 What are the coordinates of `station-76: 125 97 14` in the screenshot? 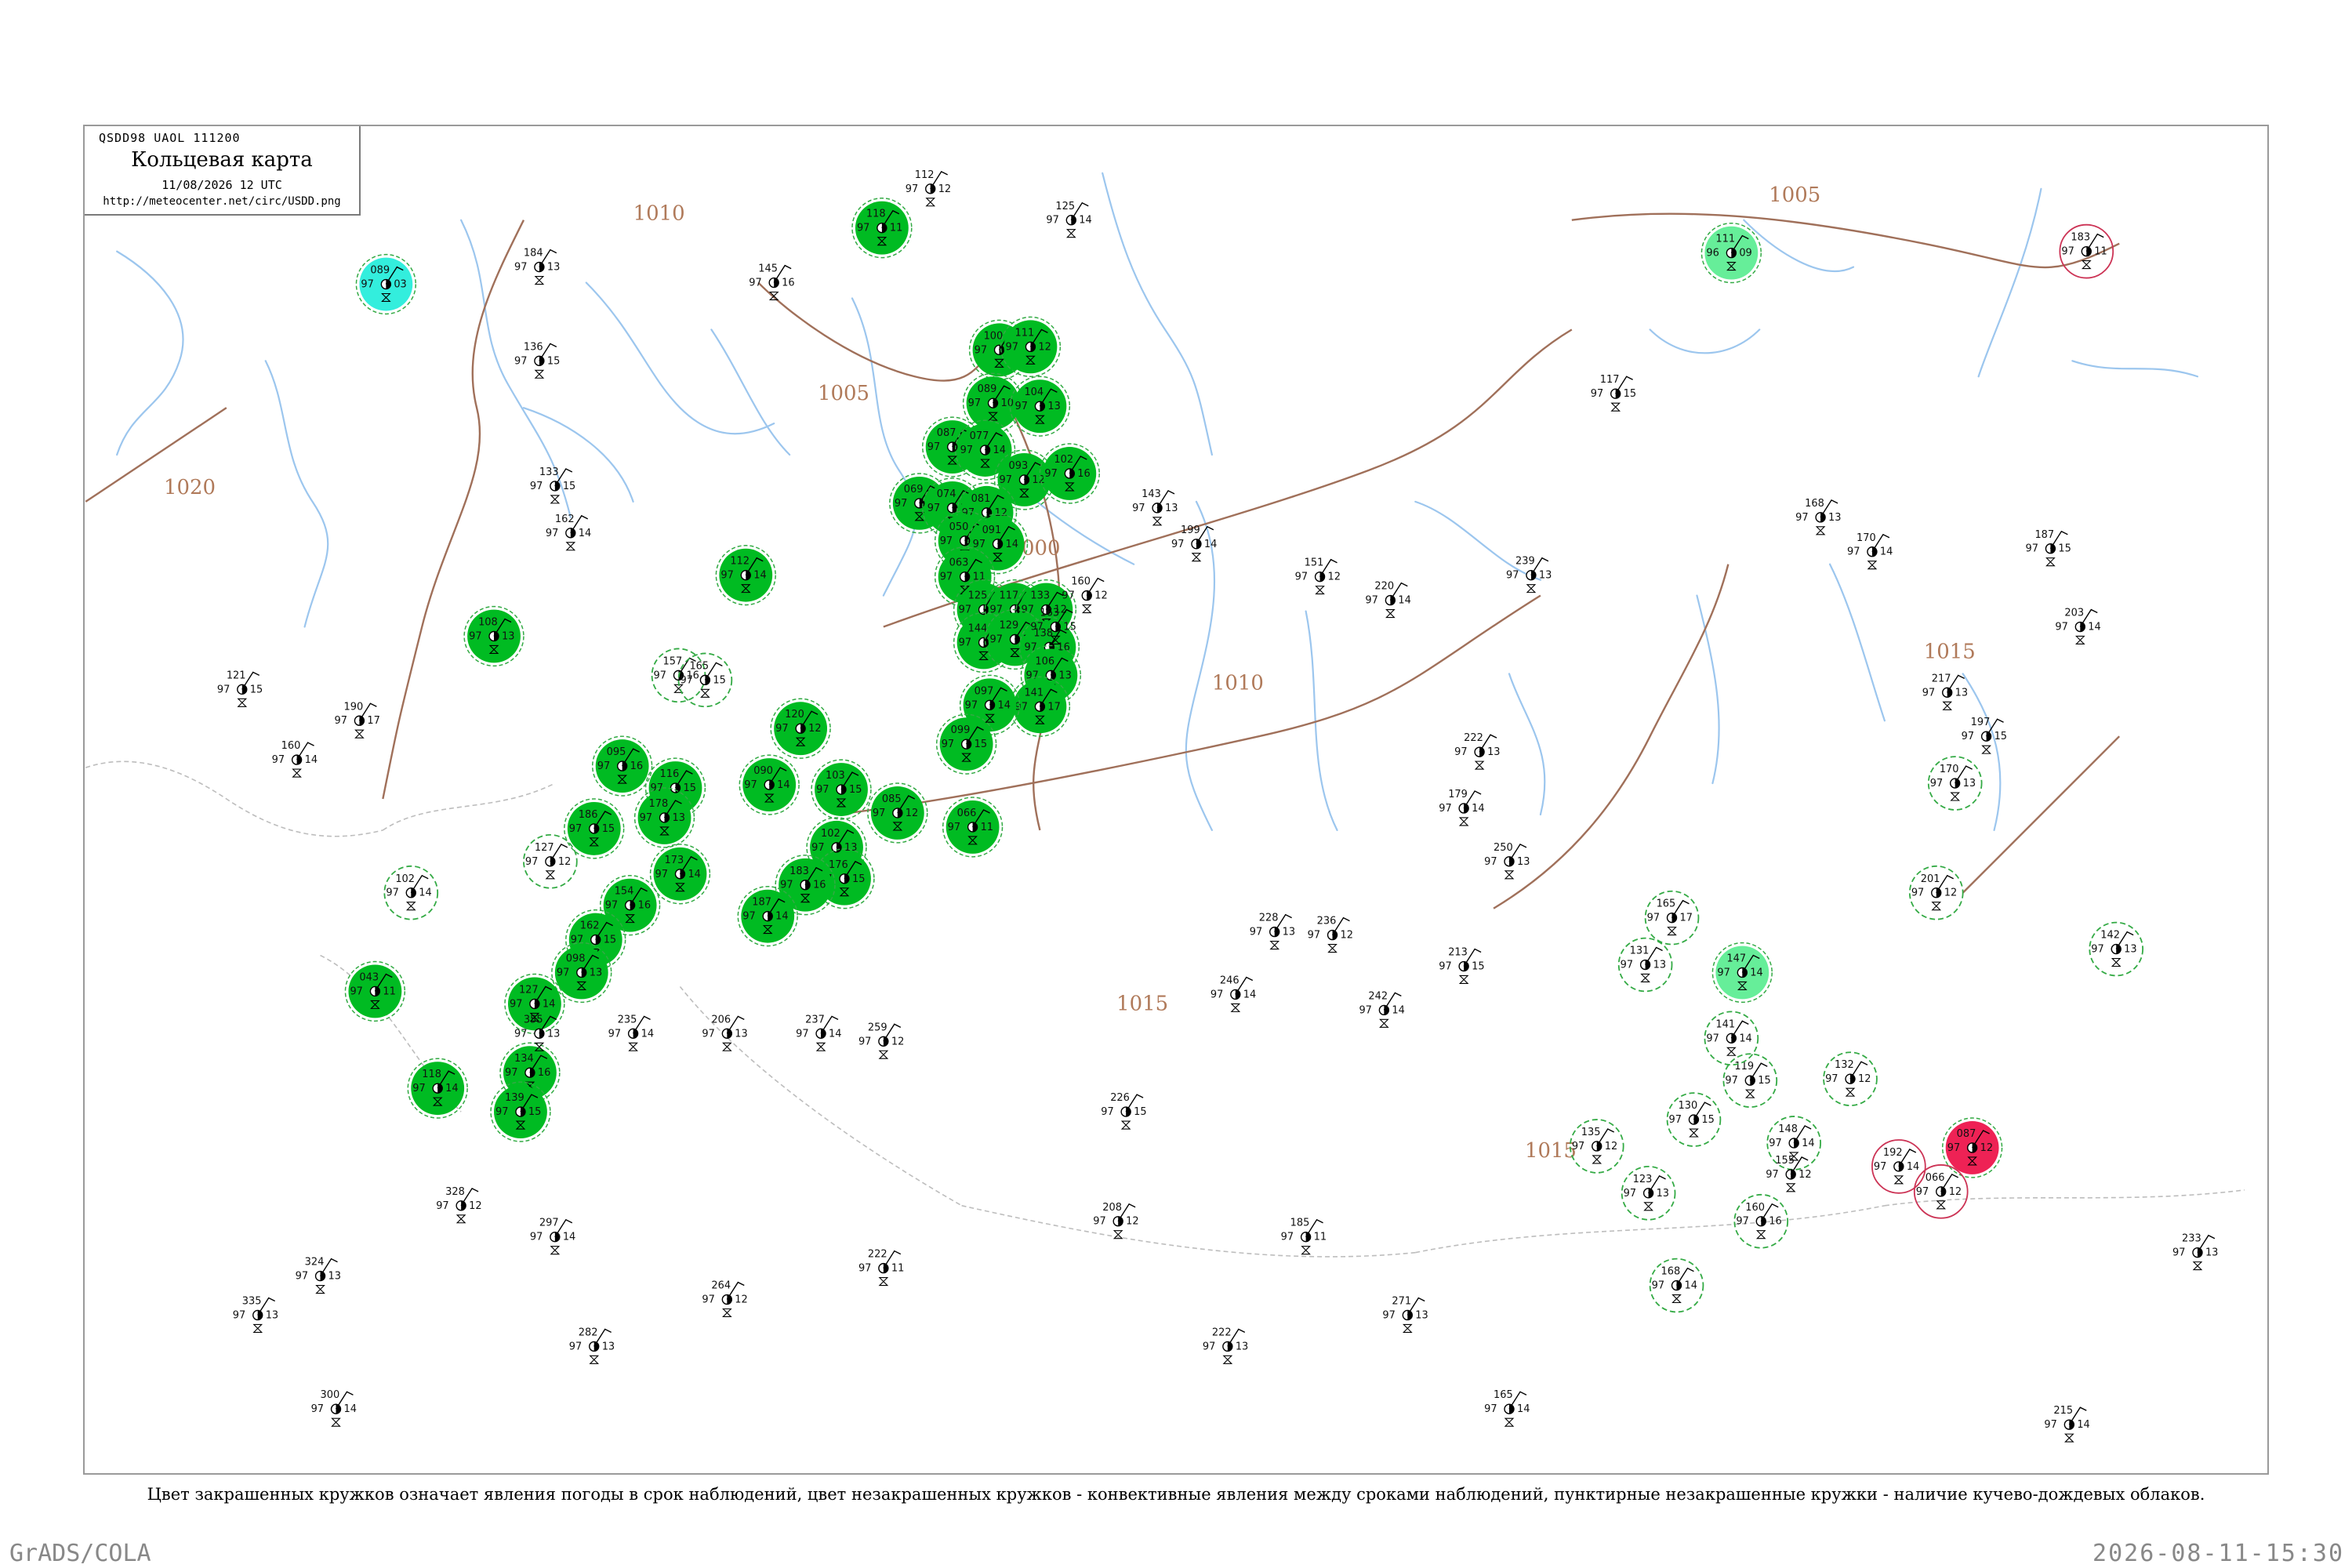 It's located at (1069, 219).